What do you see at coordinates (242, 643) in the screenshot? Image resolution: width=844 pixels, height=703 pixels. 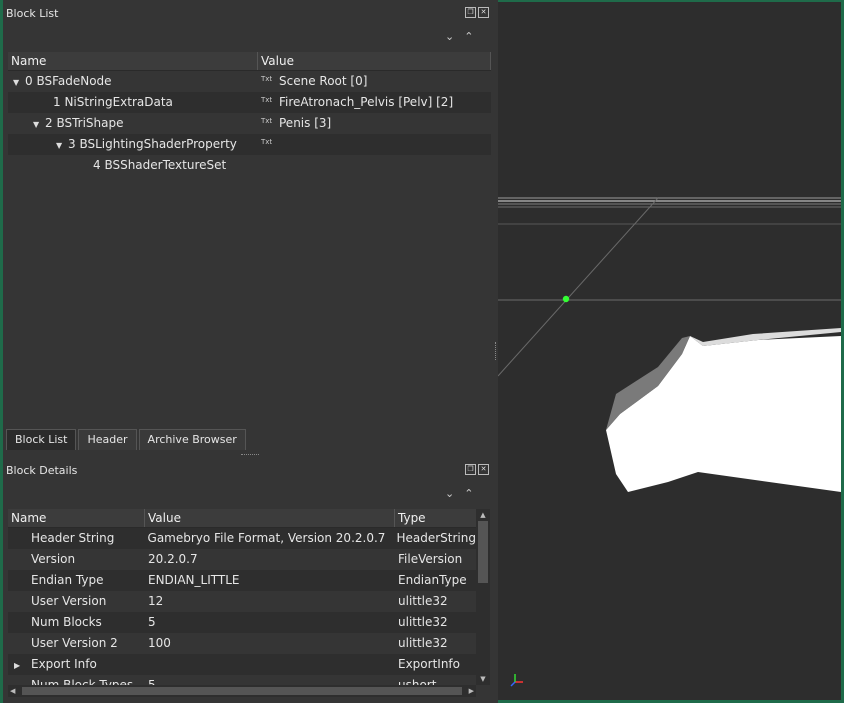 I see `table-row: User Version 2 100 ulittle32` at bounding box center [242, 643].